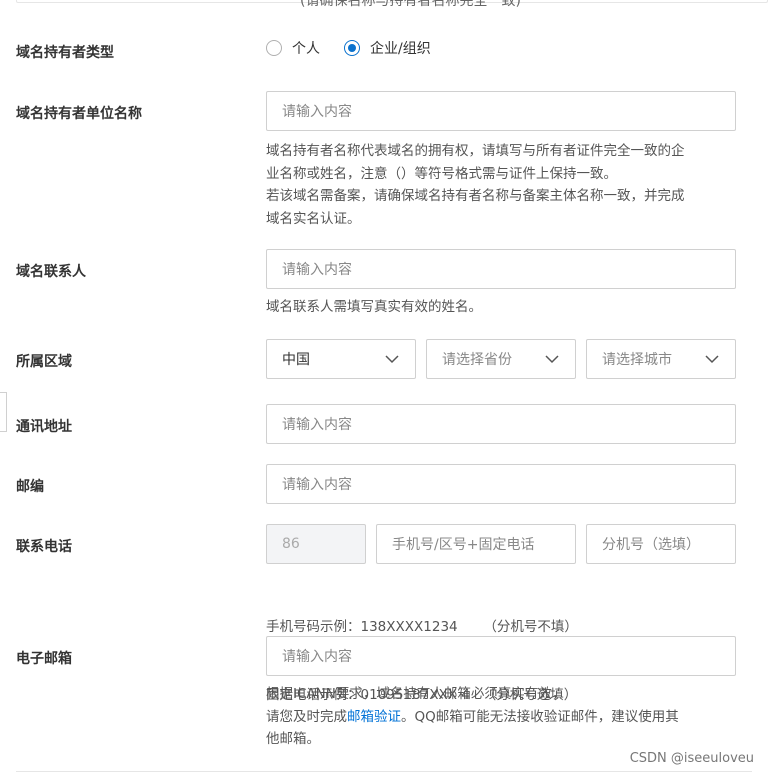 The image size is (768, 774). I want to click on email-help-text: 请您及时完成, so click(306, 716).